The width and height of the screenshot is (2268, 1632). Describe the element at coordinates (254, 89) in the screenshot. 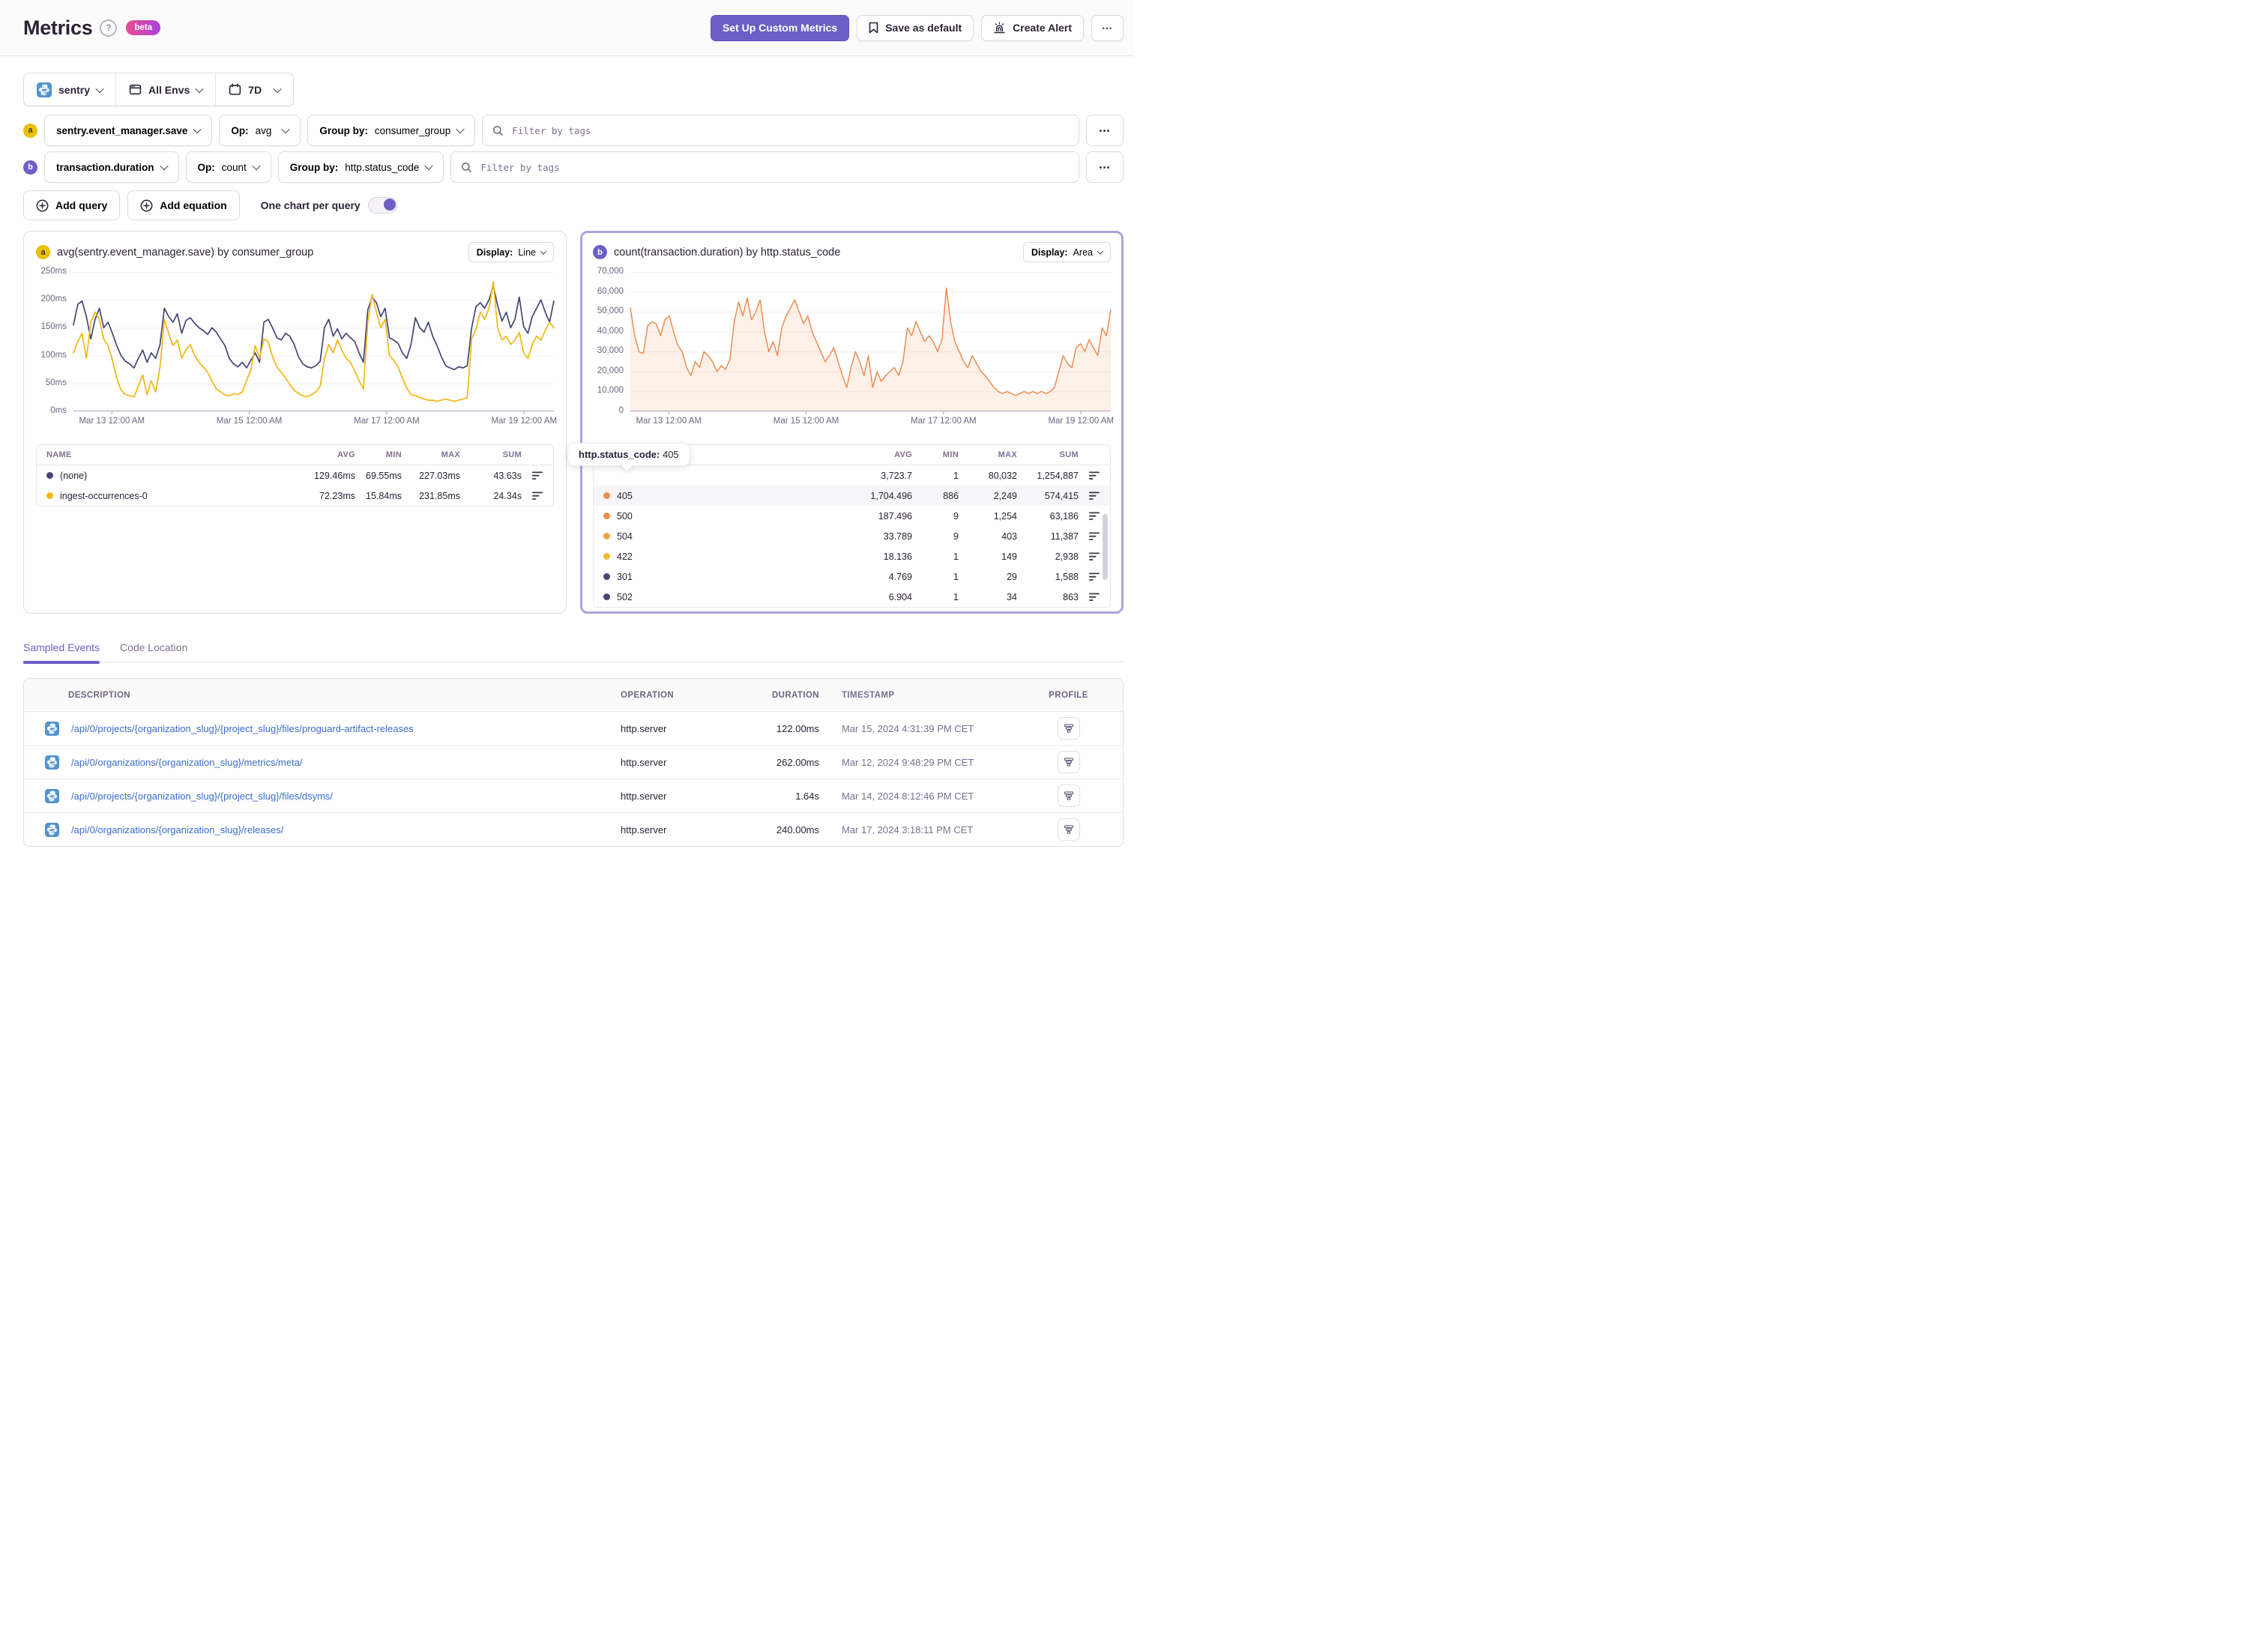

I see `time-range-selector: 7D` at that location.